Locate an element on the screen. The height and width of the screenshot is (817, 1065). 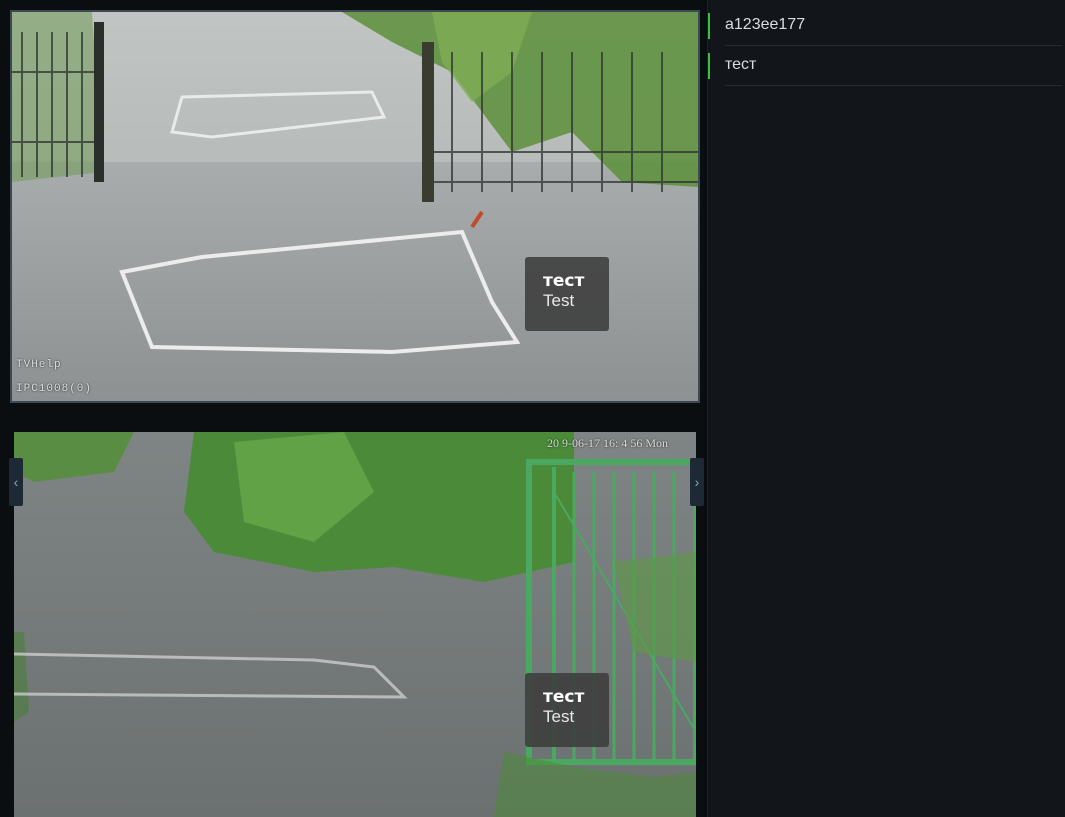
sidebar-item-test: тест is located at coordinates (885, 65).